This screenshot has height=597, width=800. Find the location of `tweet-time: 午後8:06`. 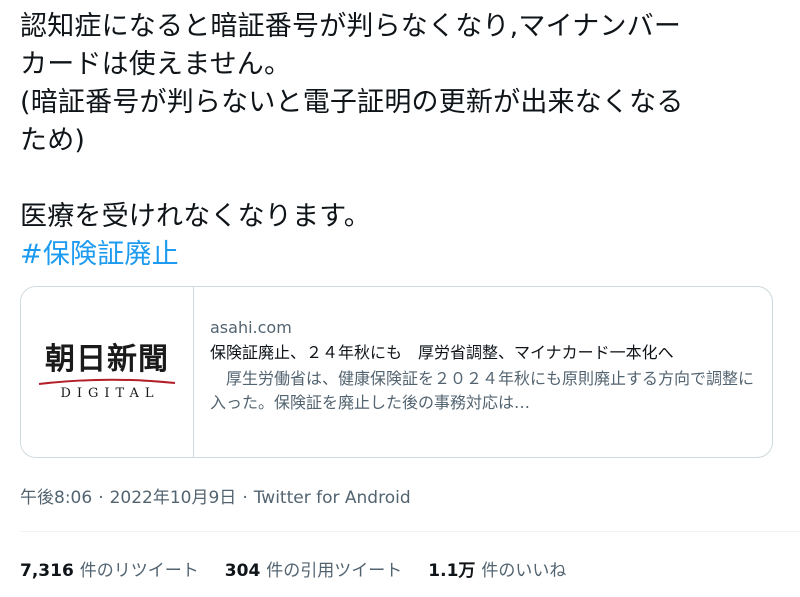

tweet-time: 午後8:06 is located at coordinates (56, 498).